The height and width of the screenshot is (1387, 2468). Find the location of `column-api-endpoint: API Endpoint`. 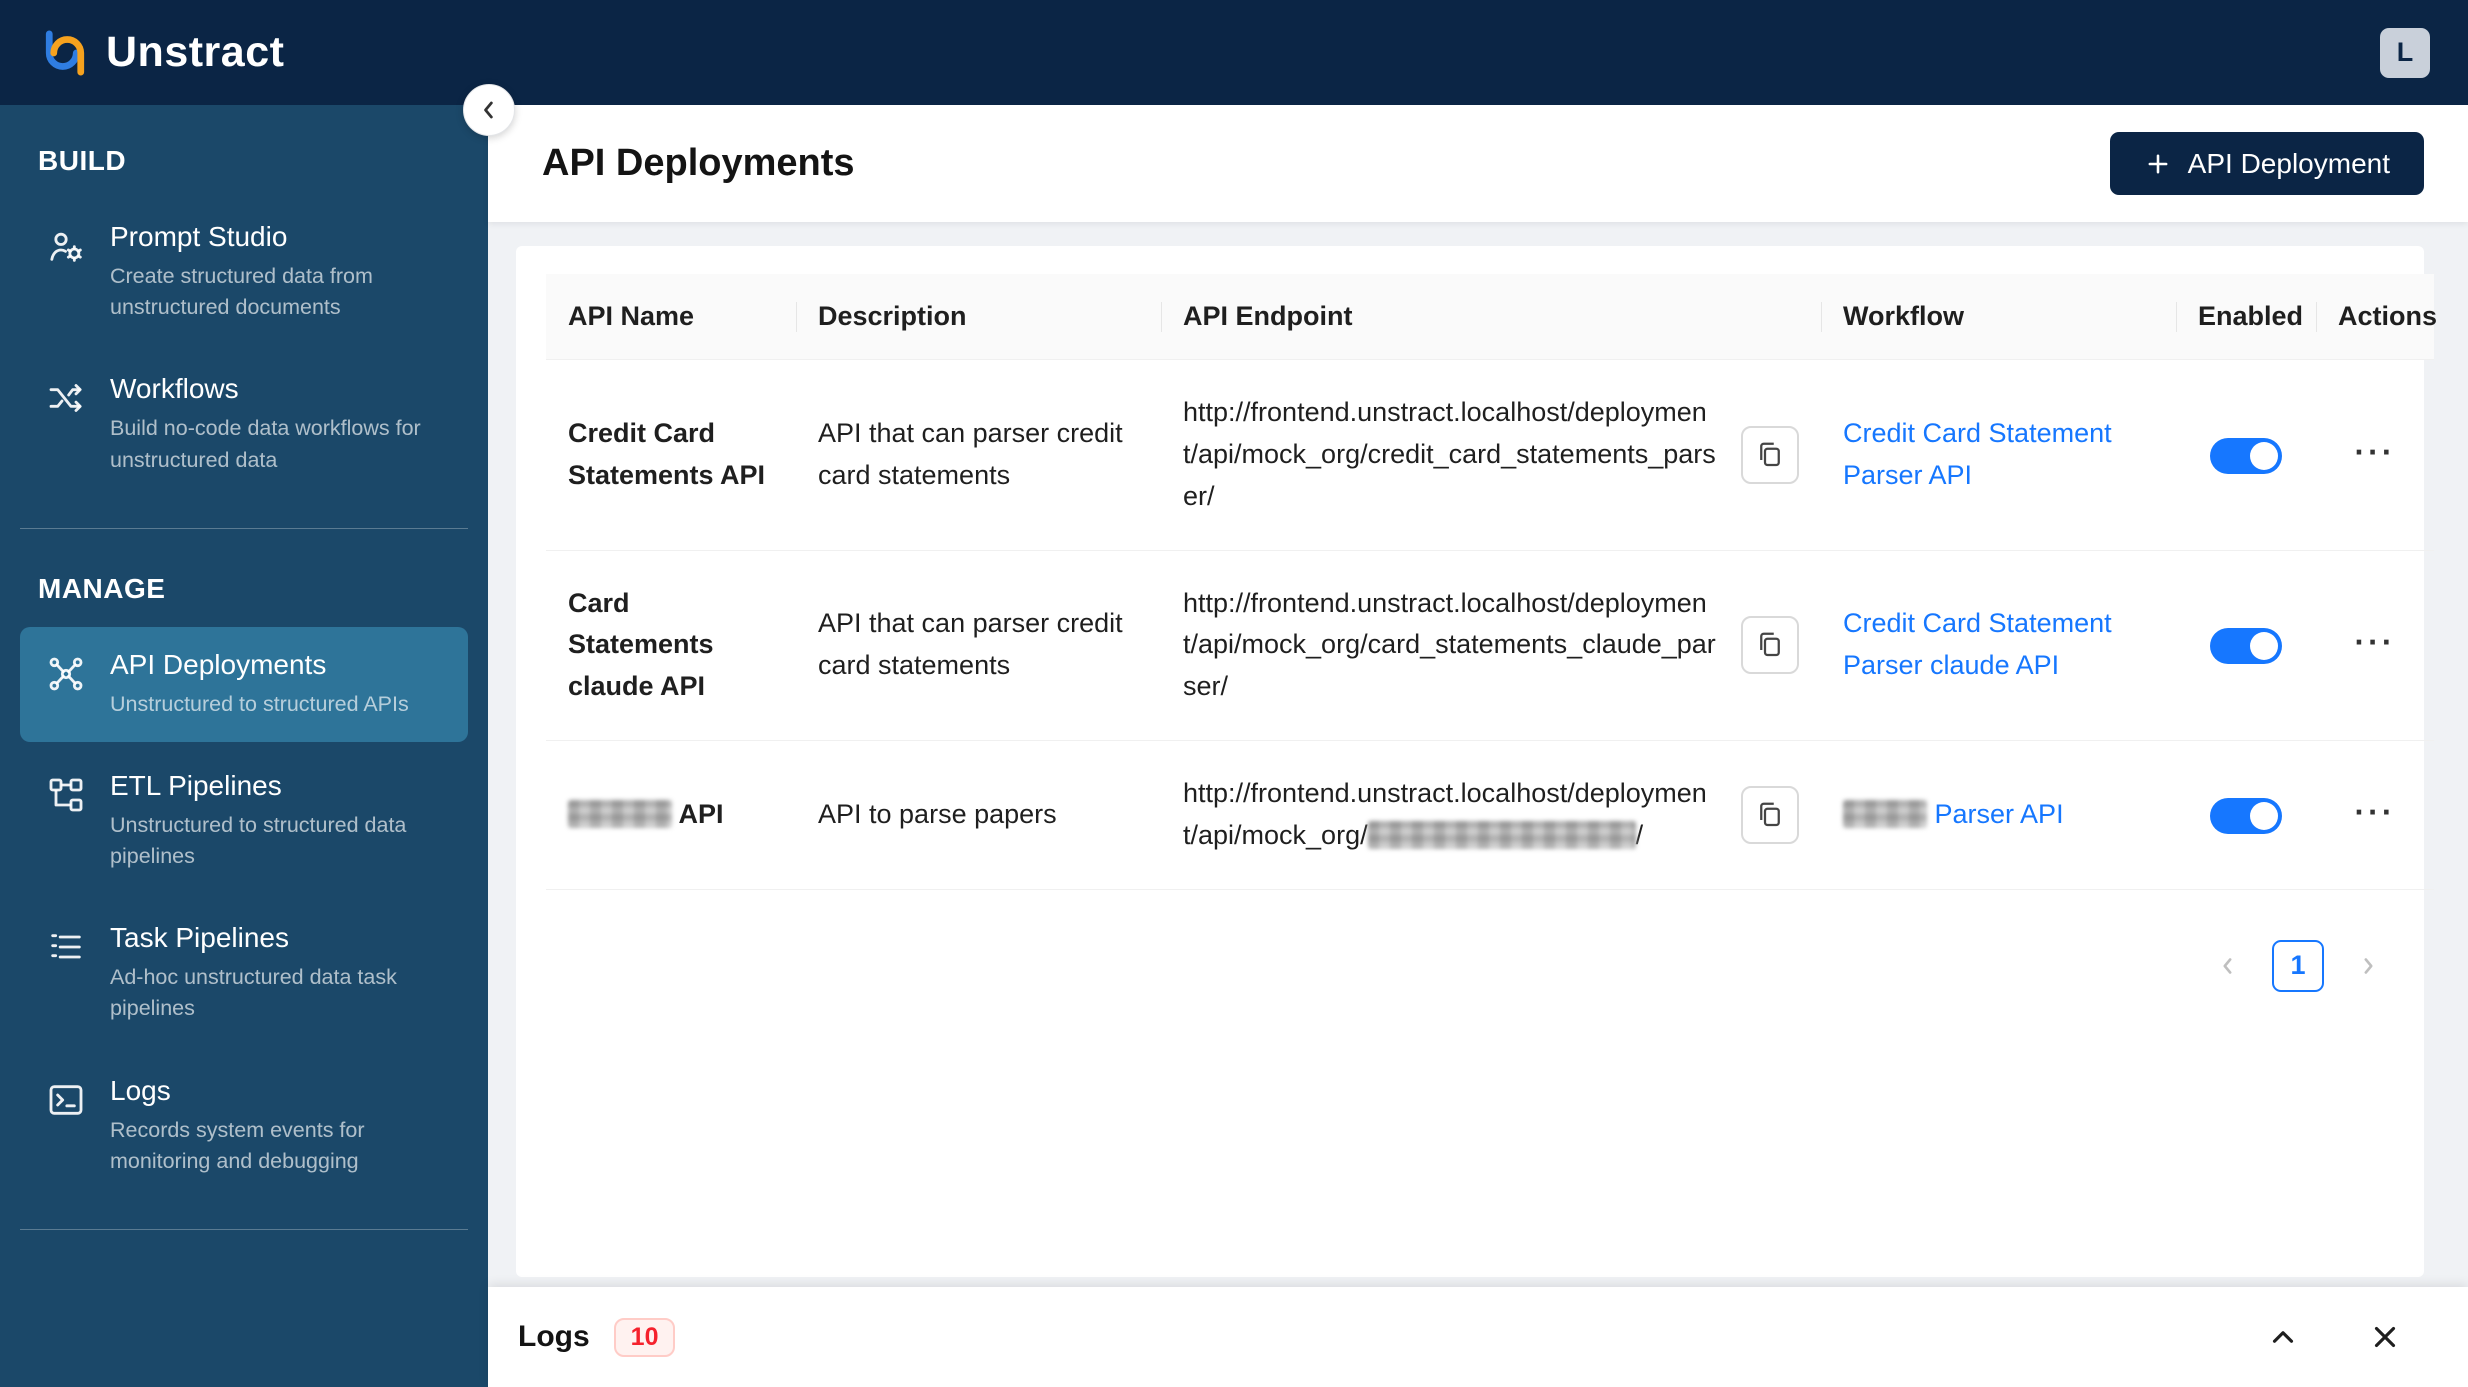

column-api-endpoint: API Endpoint is located at coordinates (1491, 317).